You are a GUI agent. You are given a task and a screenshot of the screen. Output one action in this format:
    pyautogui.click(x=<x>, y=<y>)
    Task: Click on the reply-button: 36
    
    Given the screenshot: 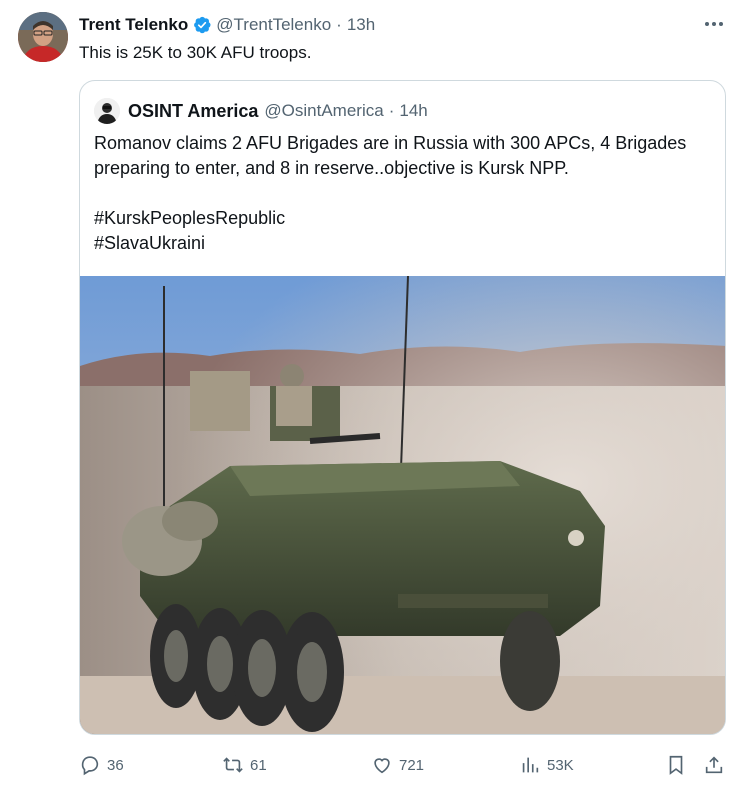 What is the action you would take?
    pyautogui.click(x=101, y=765)
    